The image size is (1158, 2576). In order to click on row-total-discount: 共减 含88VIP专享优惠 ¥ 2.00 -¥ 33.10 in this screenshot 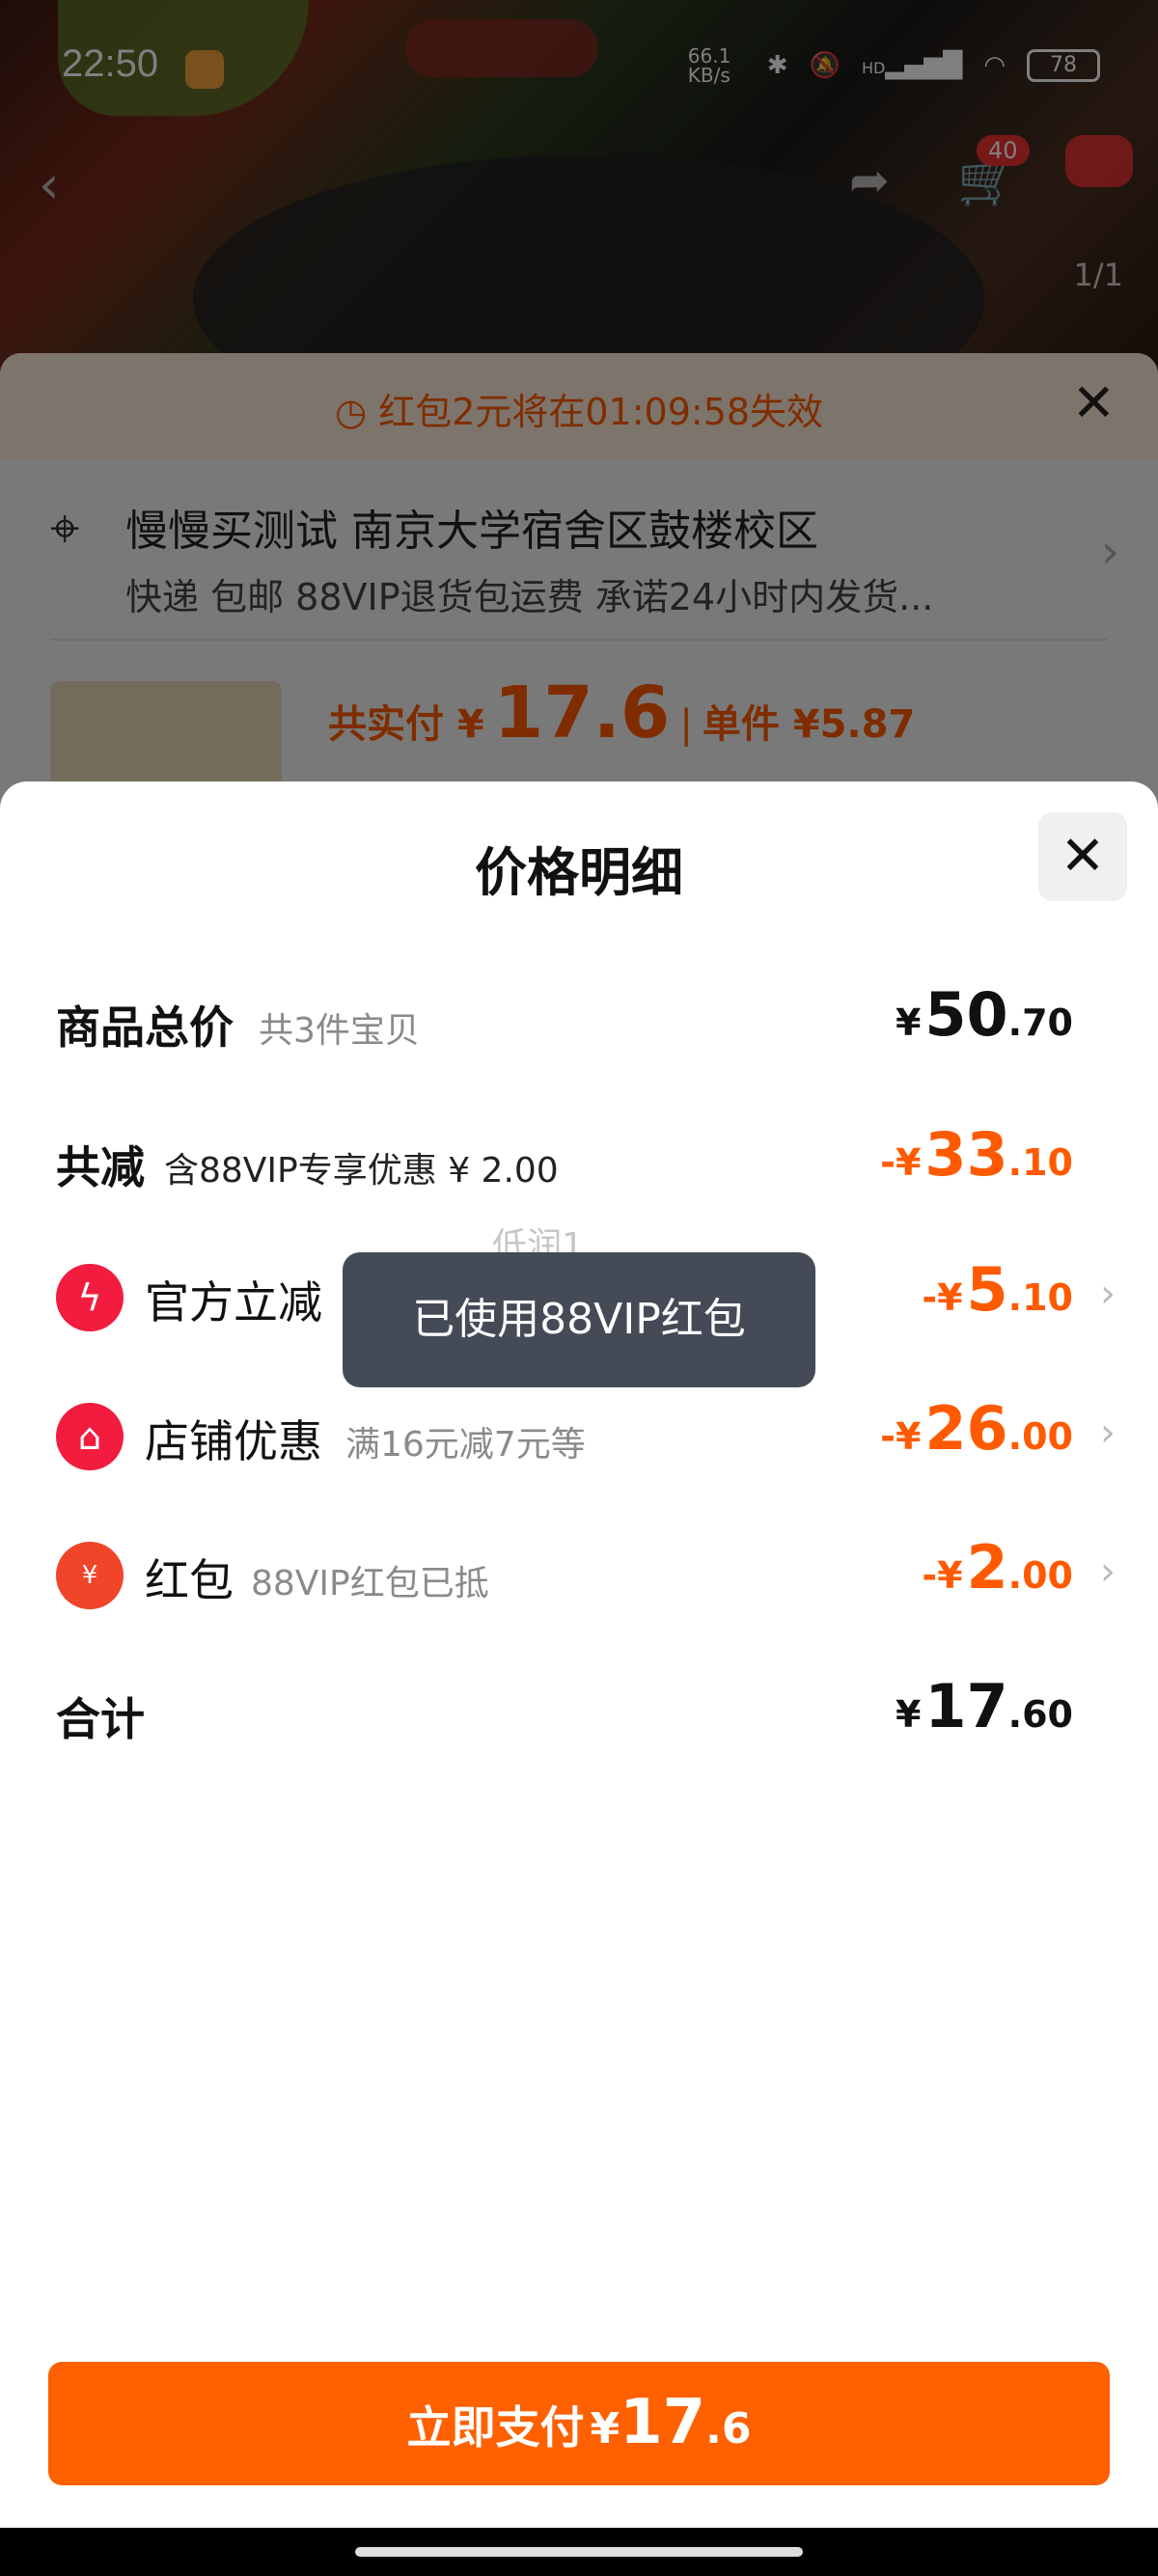, I will do `click(582, 1163)`.